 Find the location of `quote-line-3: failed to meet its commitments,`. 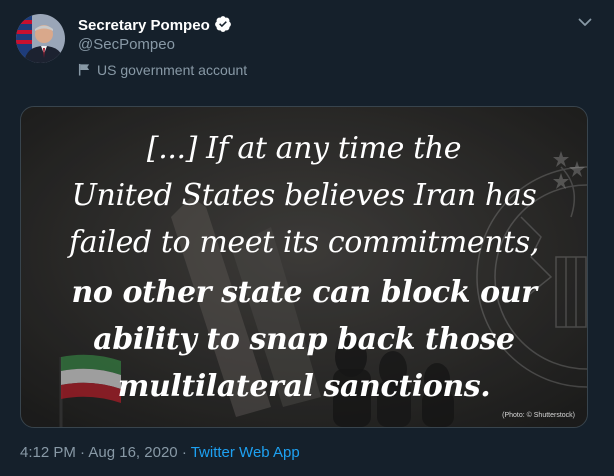

quote-line-3: failed to meet its commitments, is located at coordinates (304, 242).